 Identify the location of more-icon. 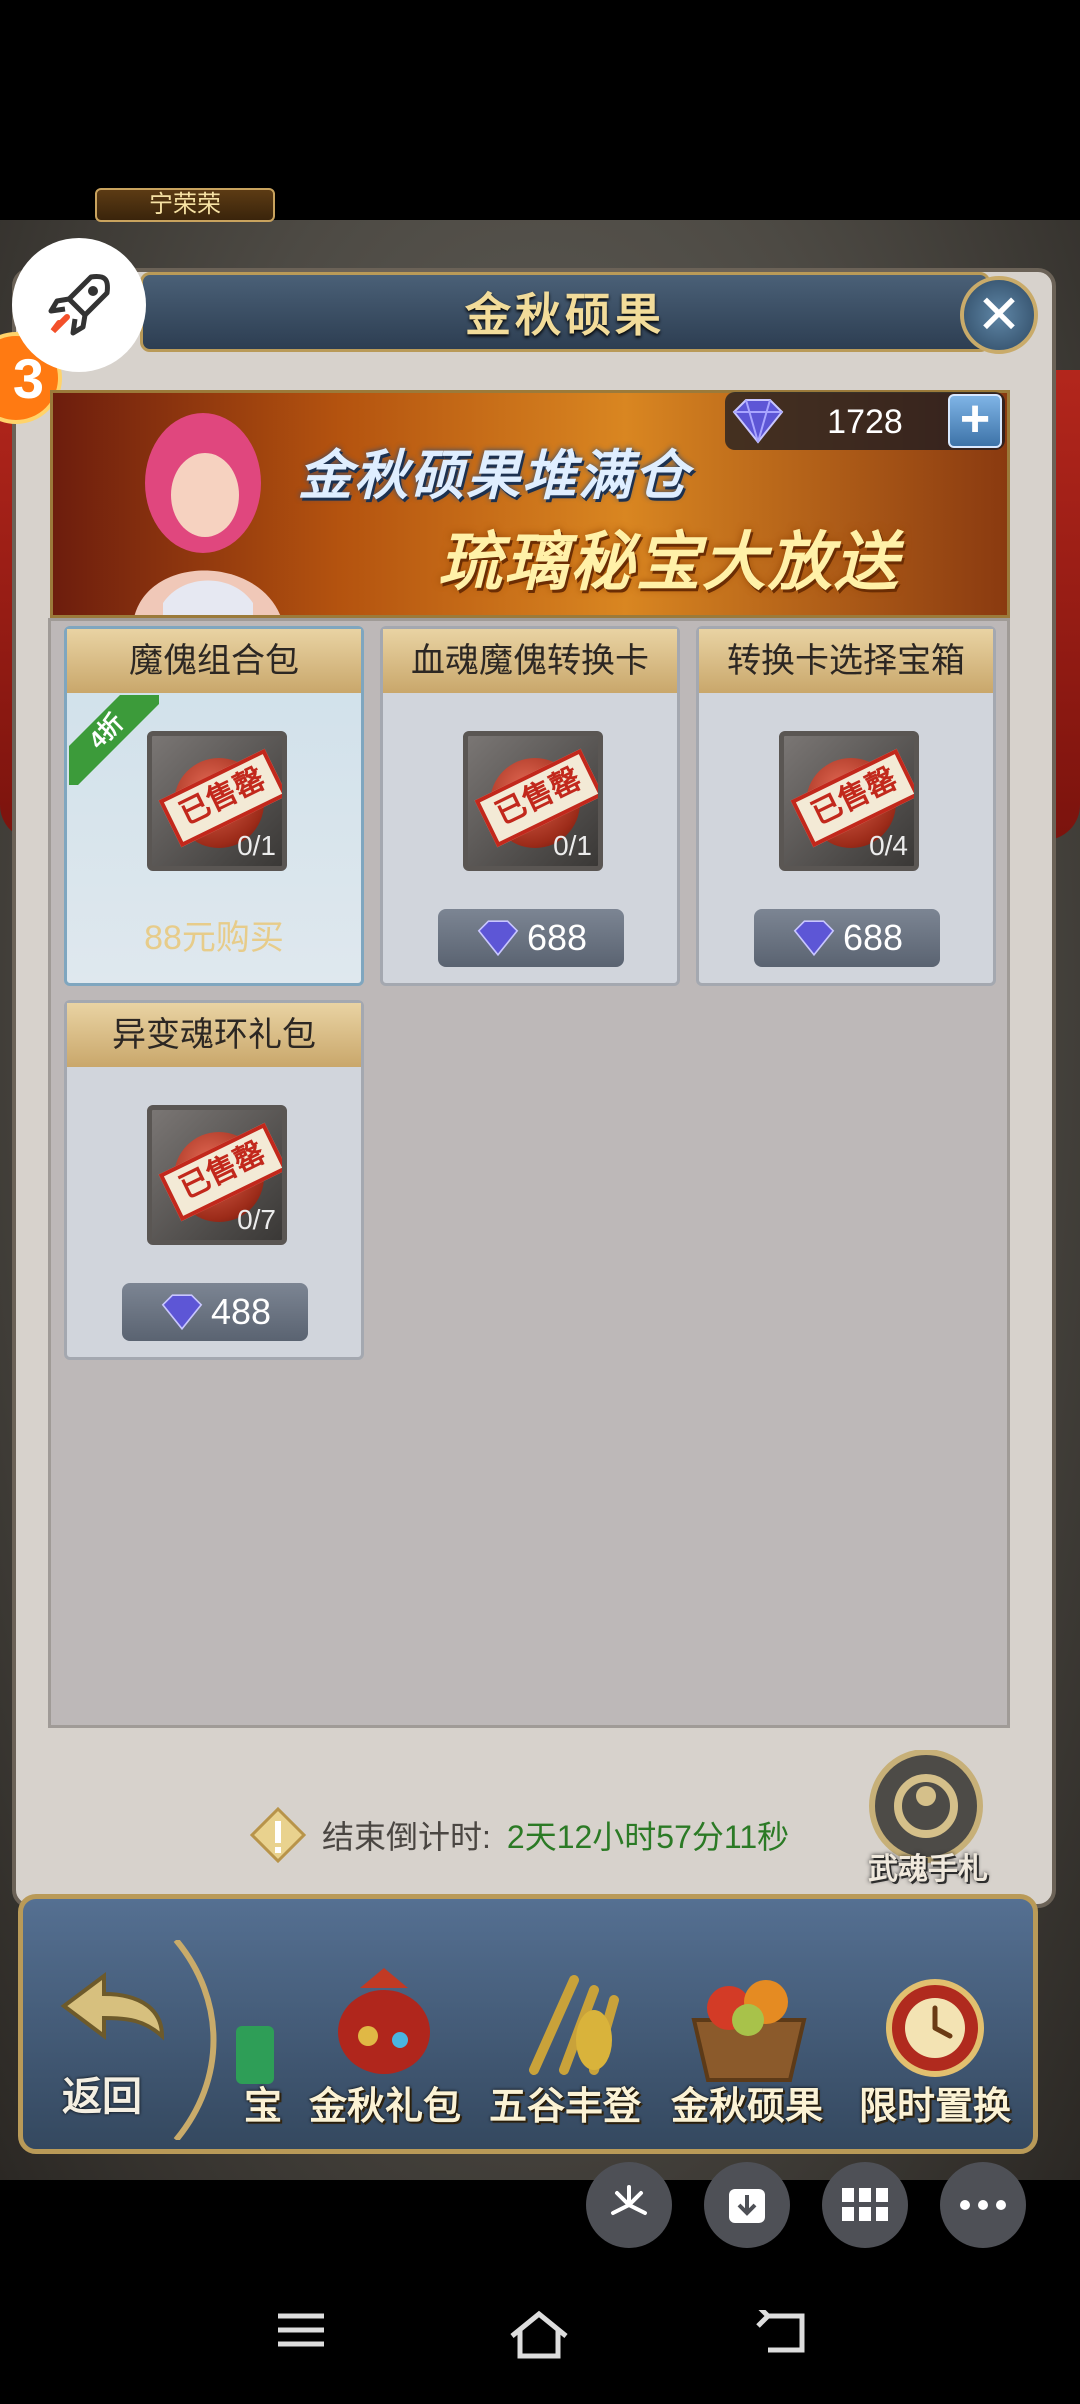
(983, 2205).